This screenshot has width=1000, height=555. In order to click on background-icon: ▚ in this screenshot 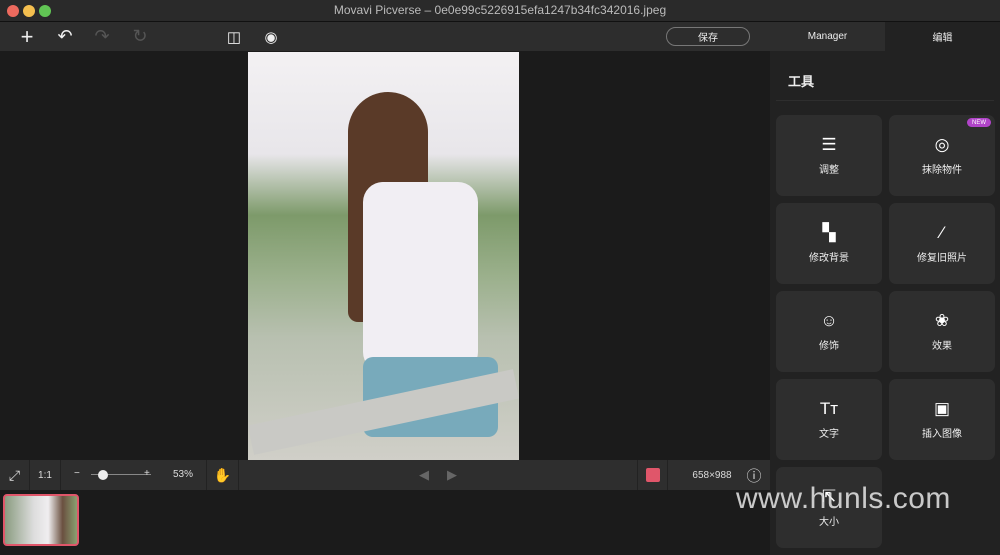, I will do `click(829, 232)`.